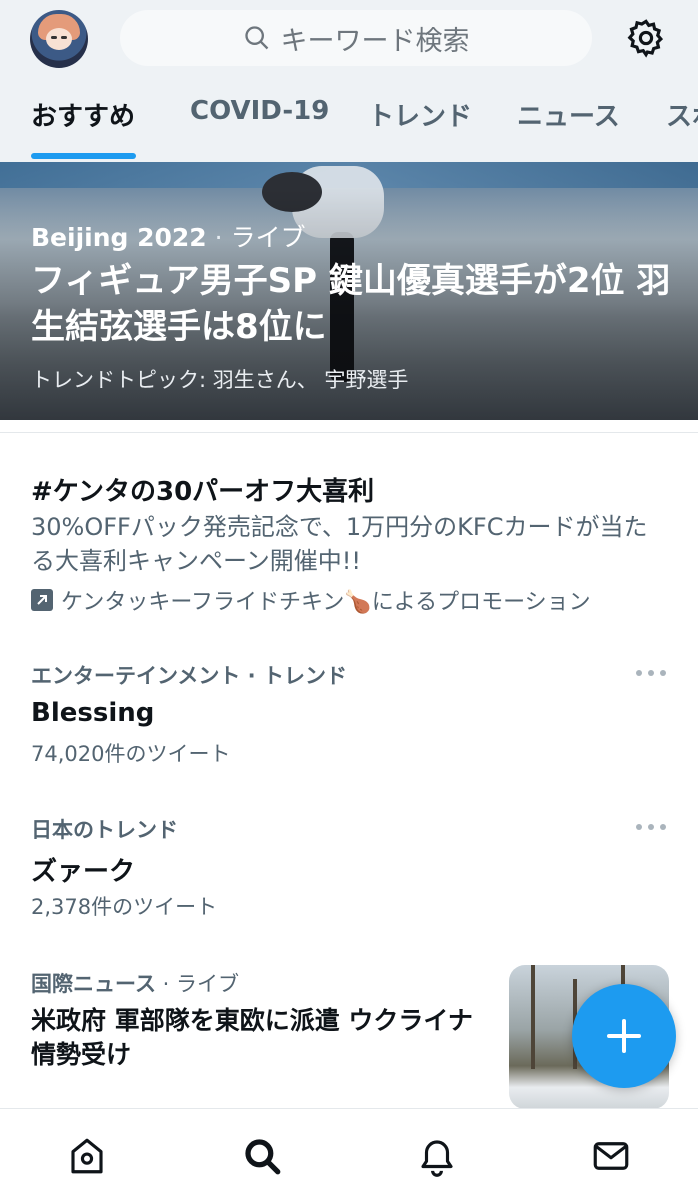  I want to click on gear-icon, so click(646, 38).